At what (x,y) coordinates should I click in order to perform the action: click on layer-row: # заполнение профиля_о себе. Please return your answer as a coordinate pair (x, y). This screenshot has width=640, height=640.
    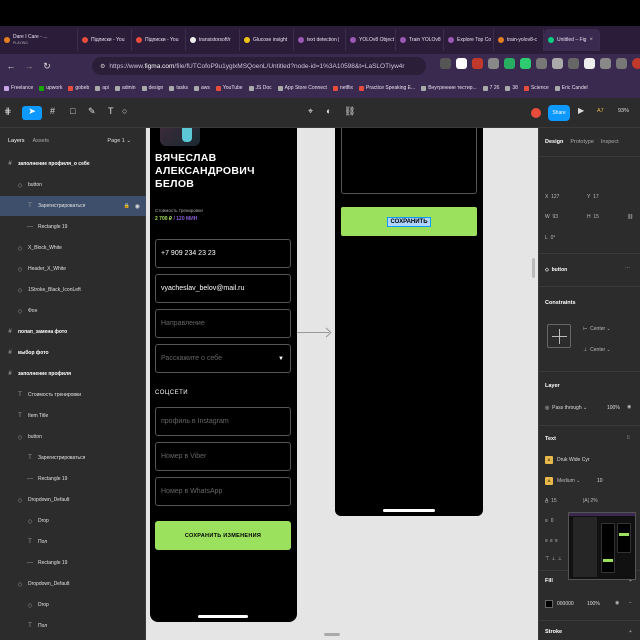
    Looking at the image, I should click on (73, 164).